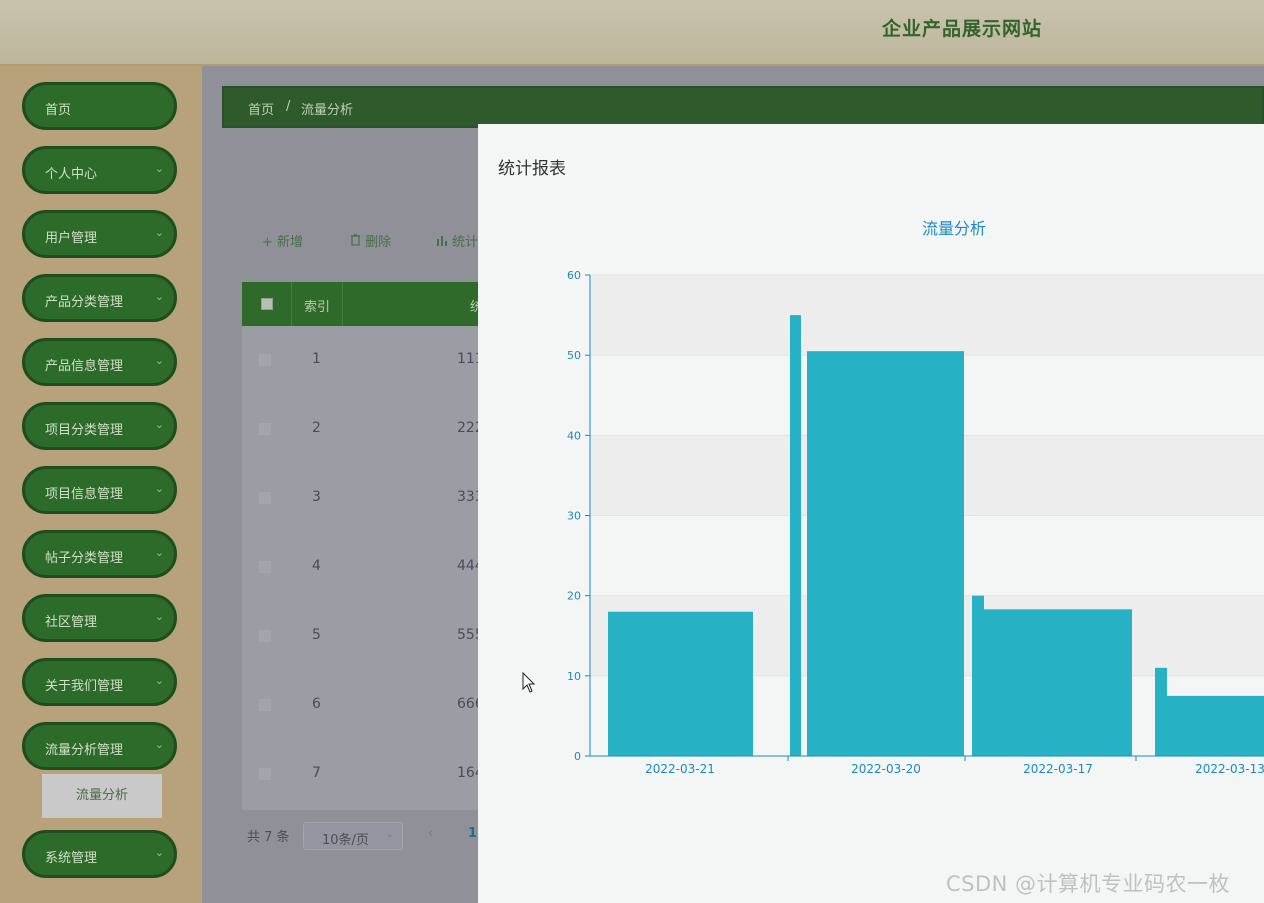 The width and height of the screenshot is (1264, 903). What do you see at coordinates (363, 360) in the screenshot?
I see `table-row: 1 111` at bounding box center [363, 360].